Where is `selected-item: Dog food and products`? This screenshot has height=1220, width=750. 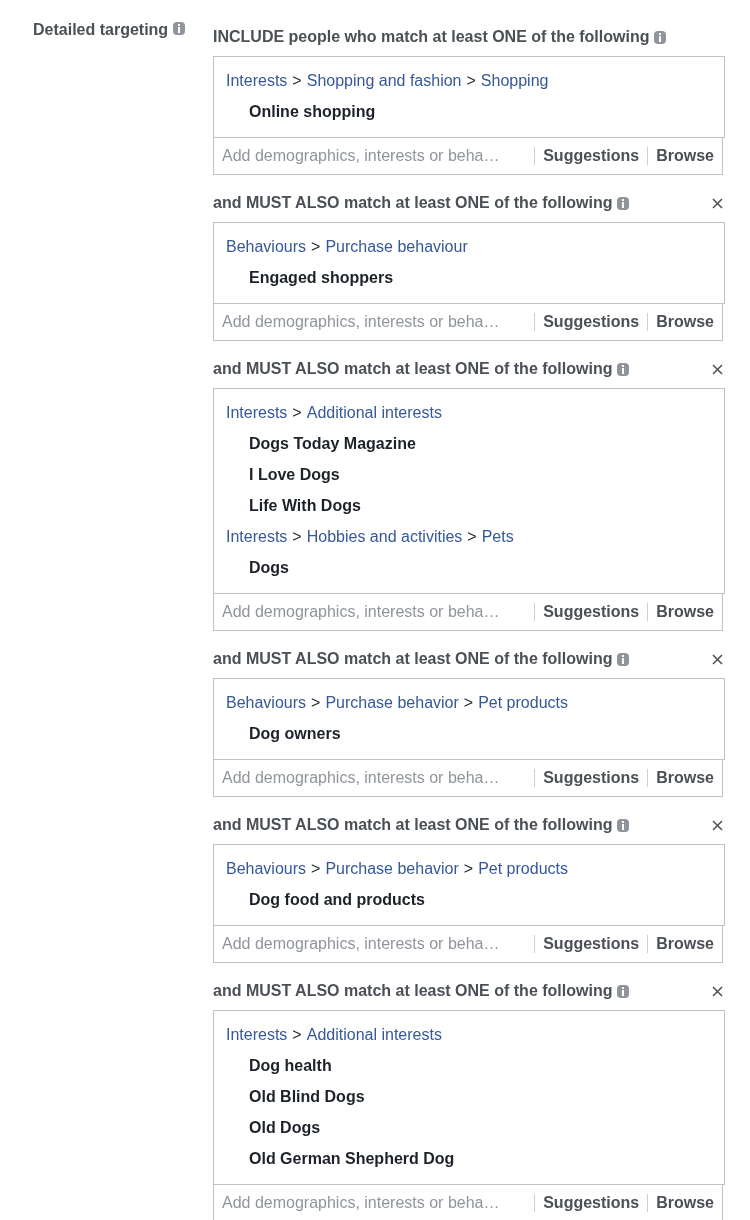 selected-item: Dog food and products is located at coordinates (337, 899).